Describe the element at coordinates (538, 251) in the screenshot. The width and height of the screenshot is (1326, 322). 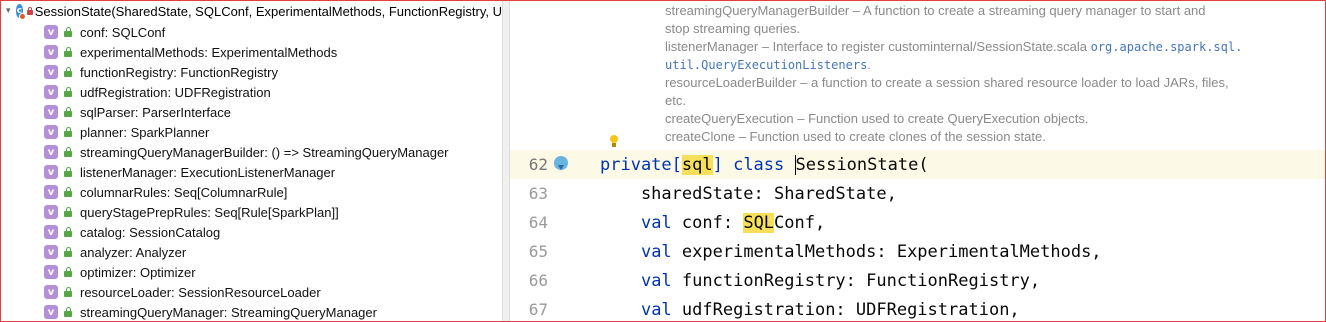
I see `line-number: 65` at that location.